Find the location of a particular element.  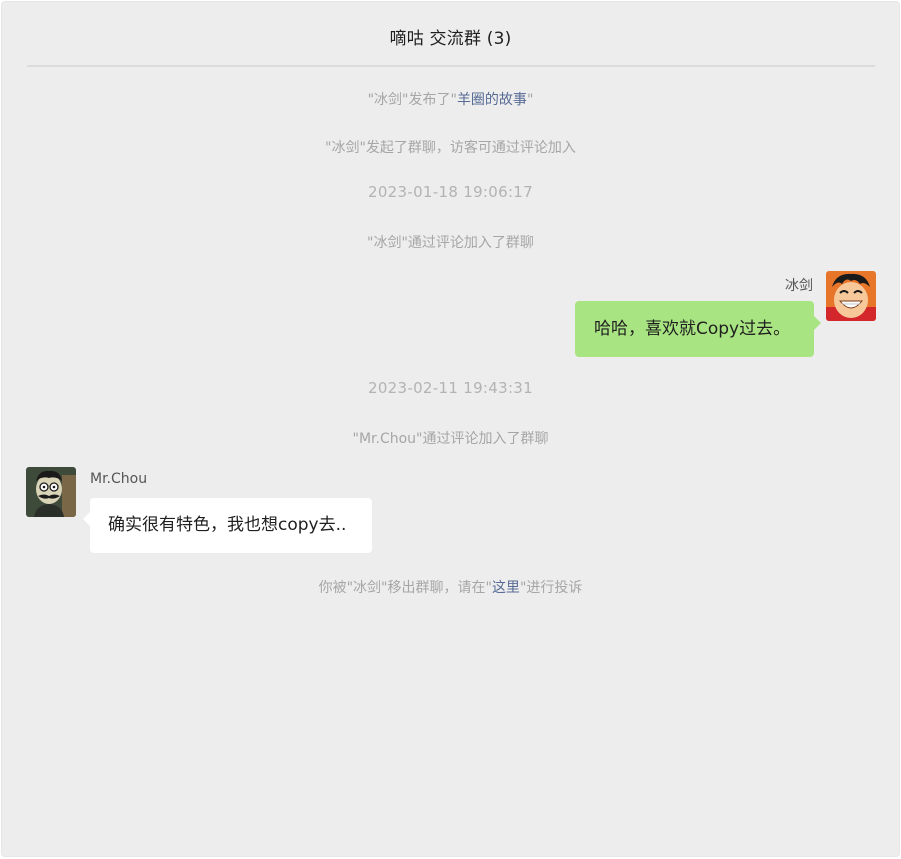

system-notice-joined: "Mr.Chou"通过评论加入了群聊 is located at coordinates (450, 439).